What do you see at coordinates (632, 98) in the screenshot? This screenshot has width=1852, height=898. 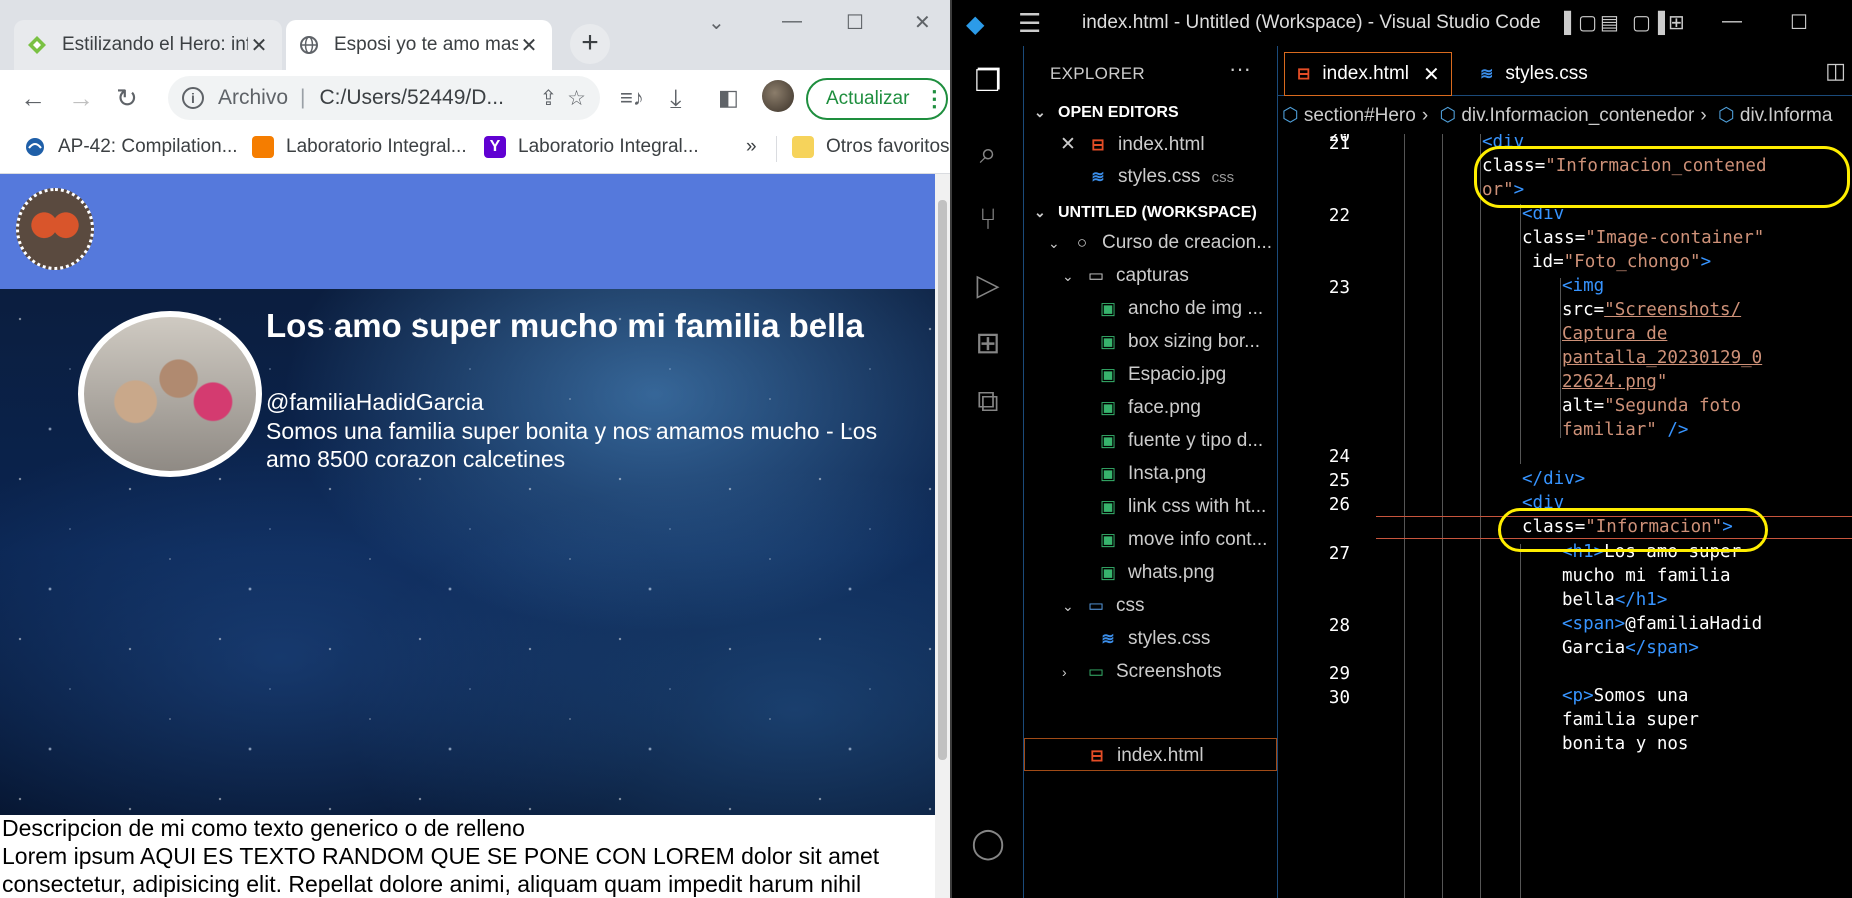 I see `media-control-icon: ≡♪` at bounding box center [632, 98].